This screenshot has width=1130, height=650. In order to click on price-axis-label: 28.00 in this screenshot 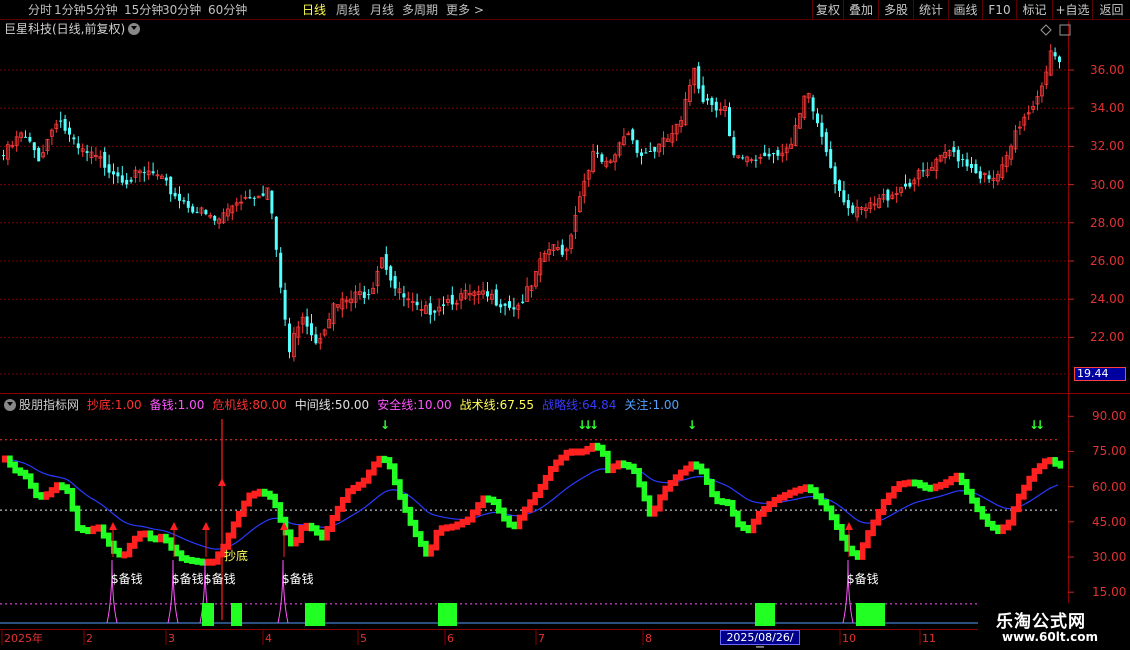, I will do `click(1107, 222)`.